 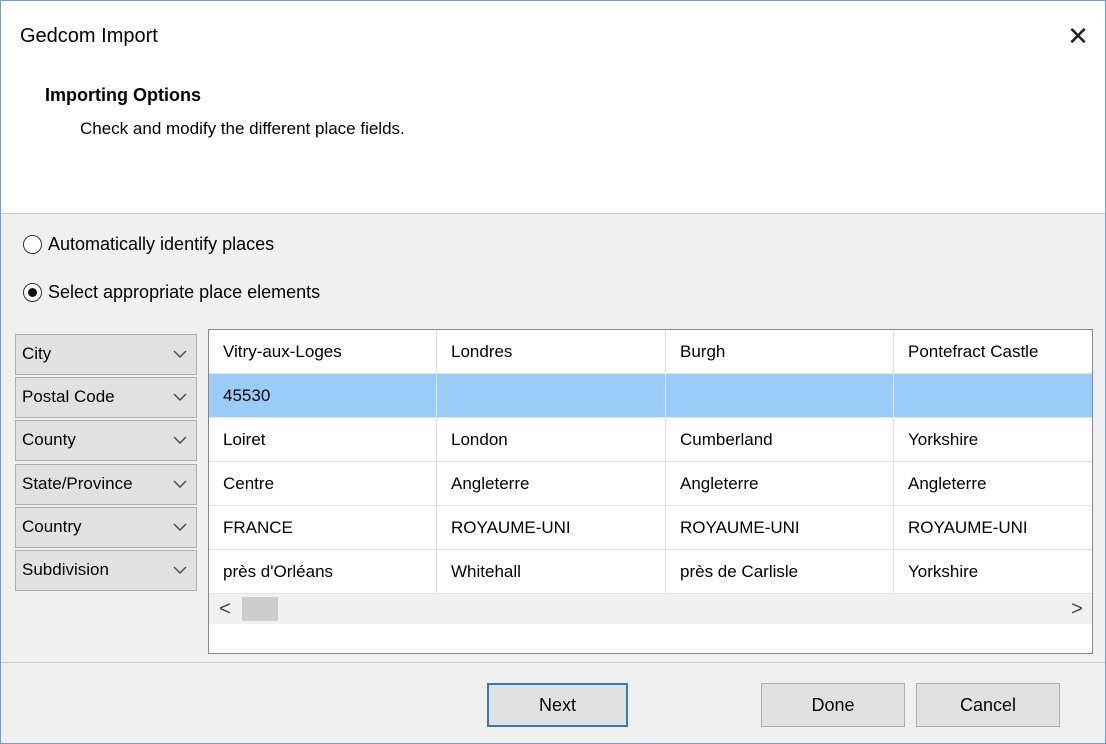 I want to click on field-select-label: State/Province, so click(x=77, y=483).